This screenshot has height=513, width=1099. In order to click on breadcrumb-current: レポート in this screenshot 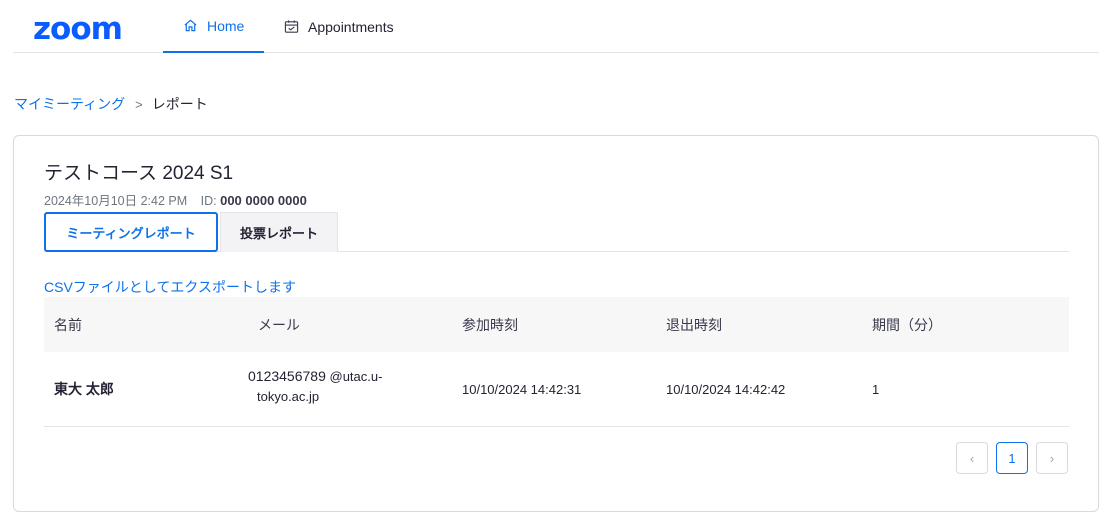, I will do `click(179, 104)`.